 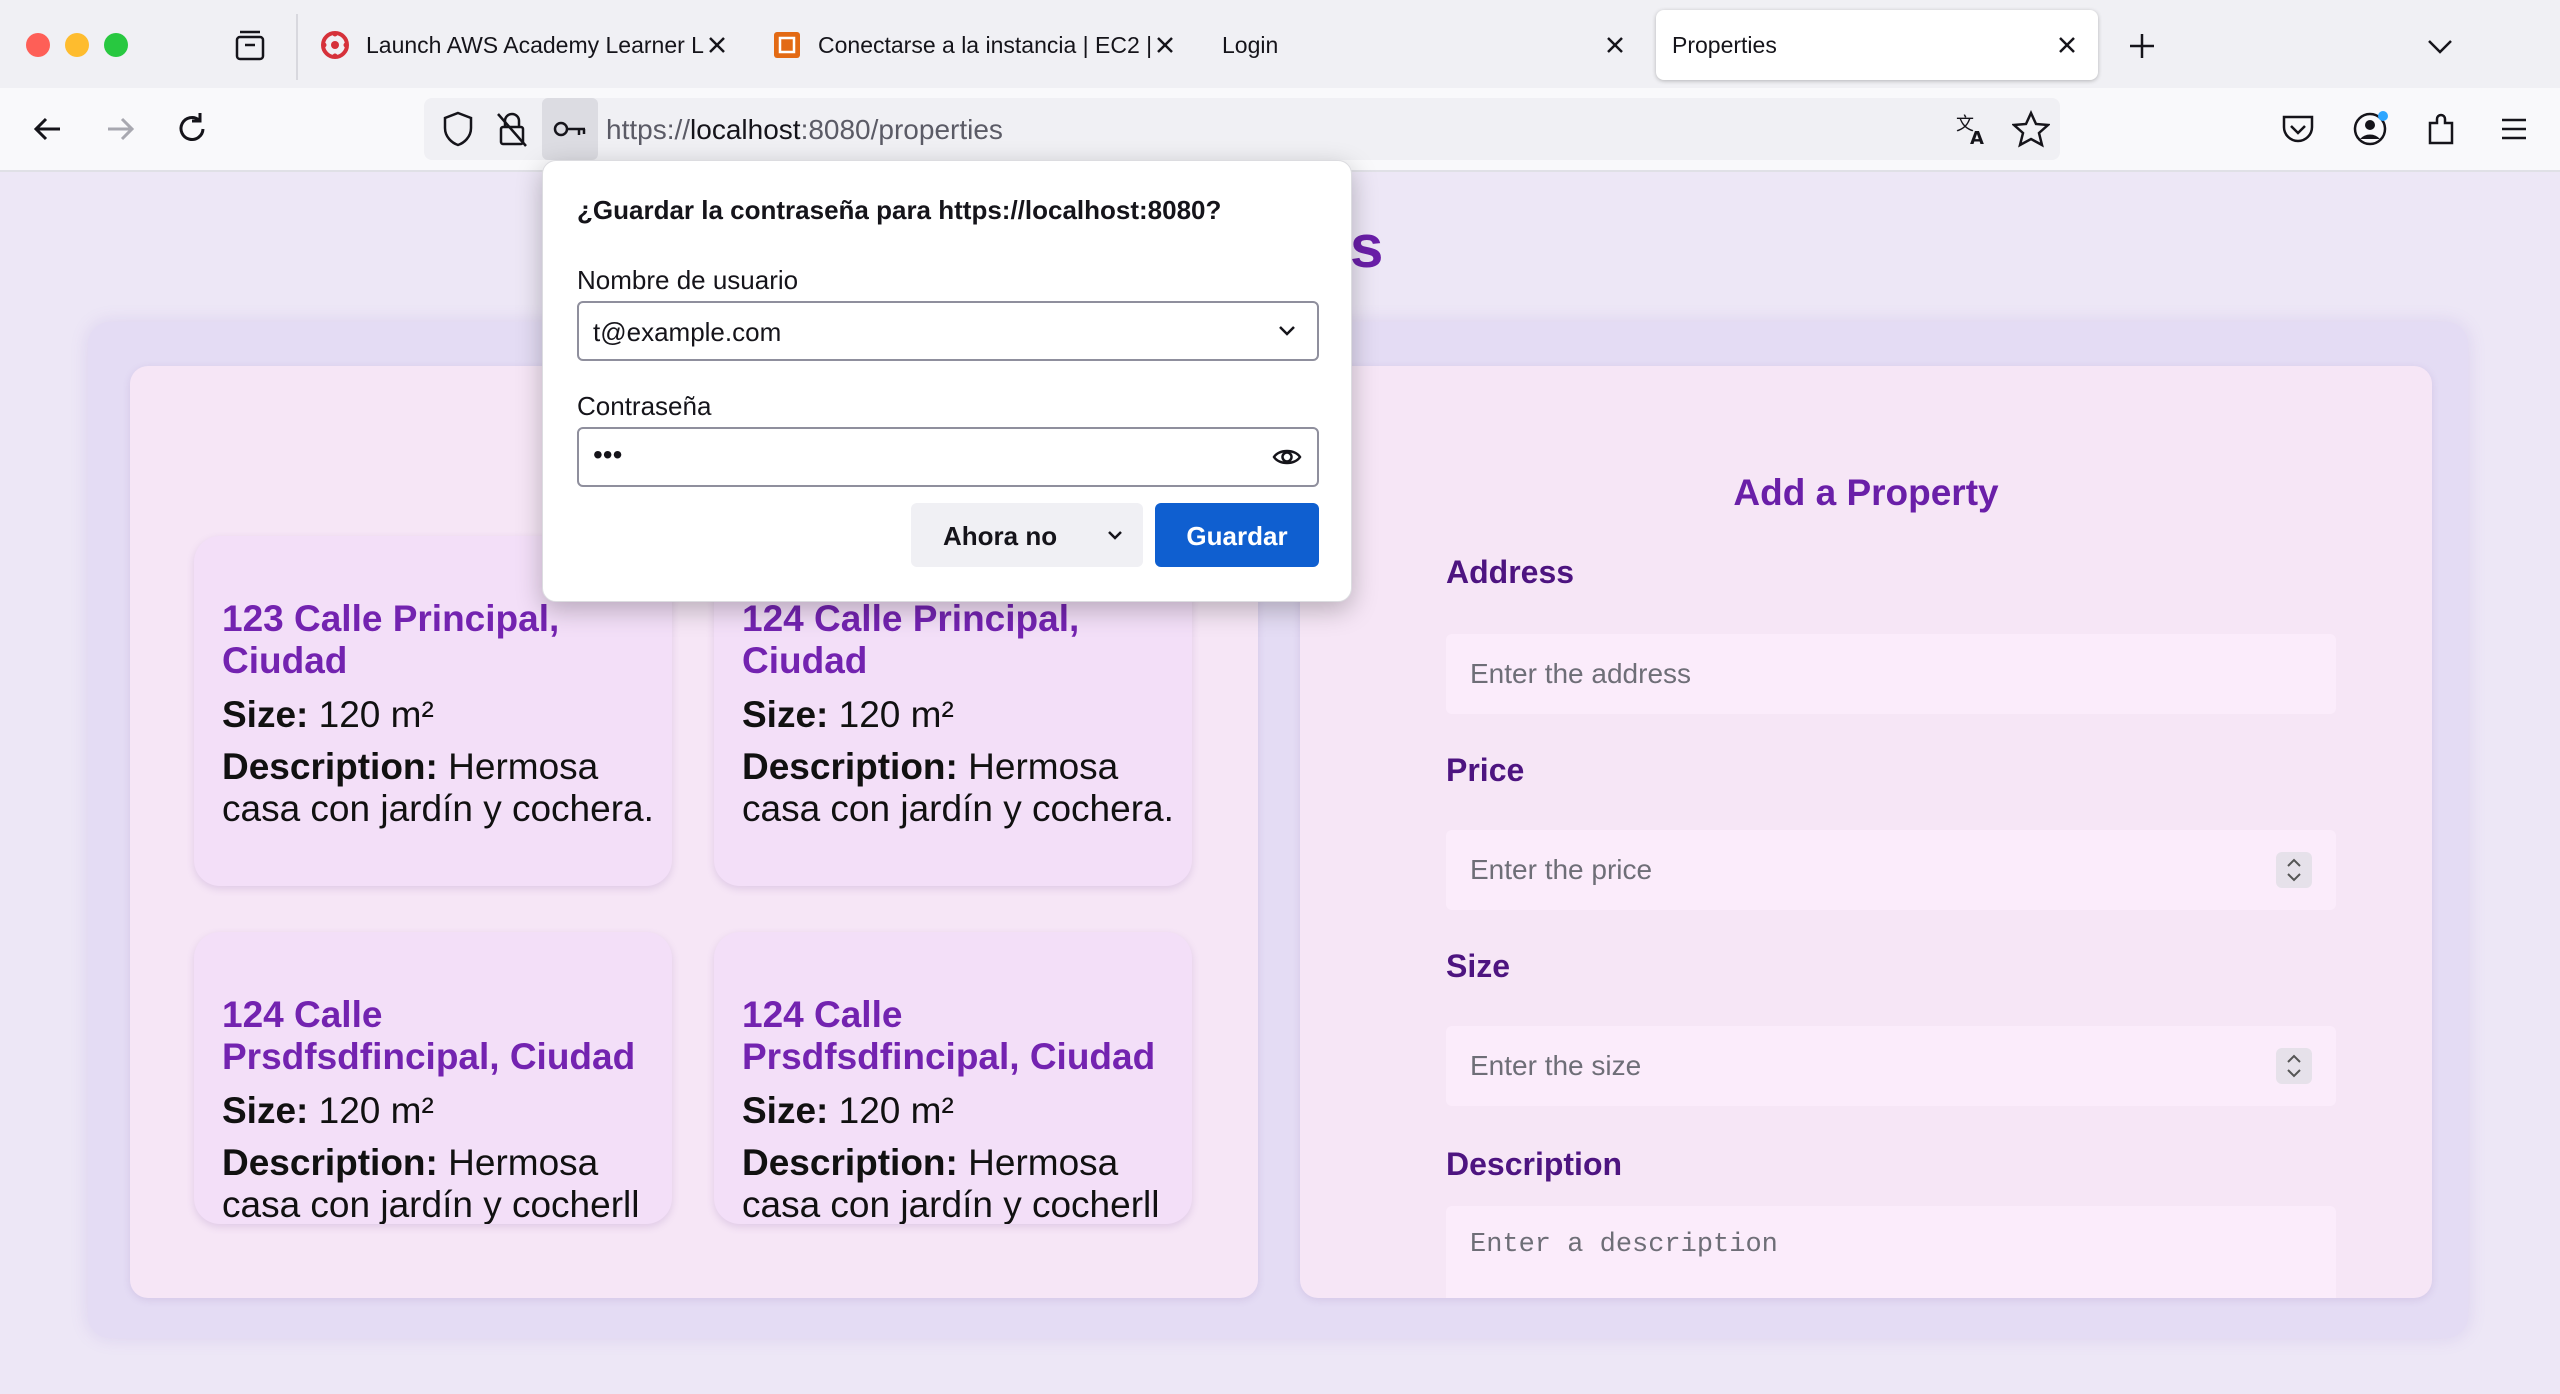 I want to click on password-key-button, so click(x=570, y=129).